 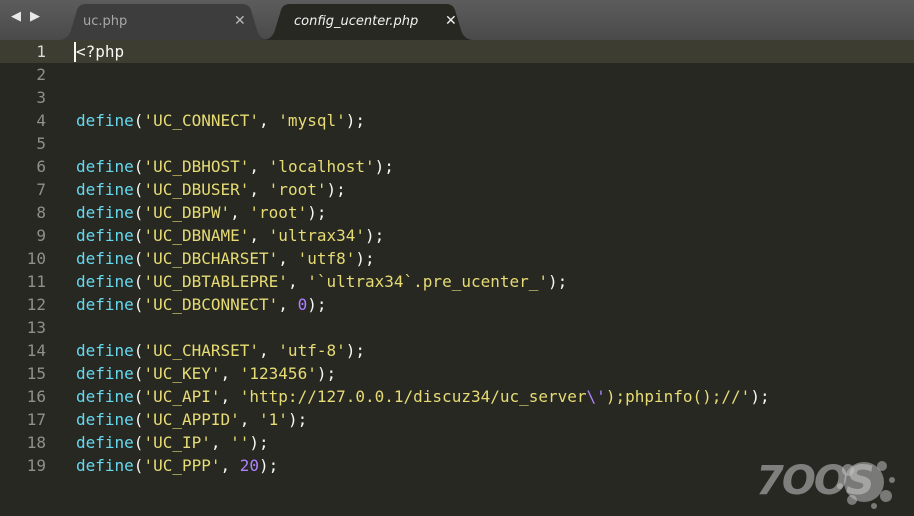 What do you see at coordinates (457, 258) in the screenshot?
I see `code-line: 10 define('UC_DBCHARSET', 'utf8');` at bounding box center [457, 258].